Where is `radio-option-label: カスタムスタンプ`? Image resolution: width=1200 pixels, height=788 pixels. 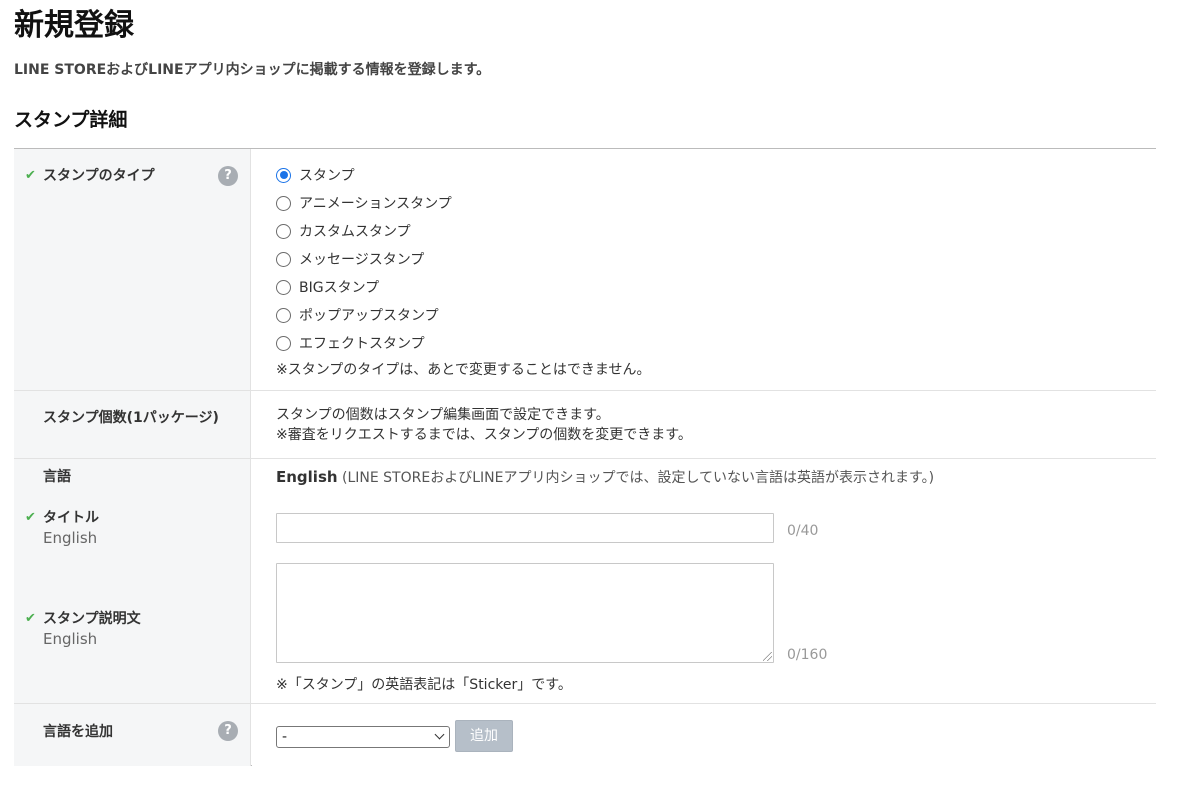
radio-option-label: カスタムスタンプ is located at coordinates (355, 232).